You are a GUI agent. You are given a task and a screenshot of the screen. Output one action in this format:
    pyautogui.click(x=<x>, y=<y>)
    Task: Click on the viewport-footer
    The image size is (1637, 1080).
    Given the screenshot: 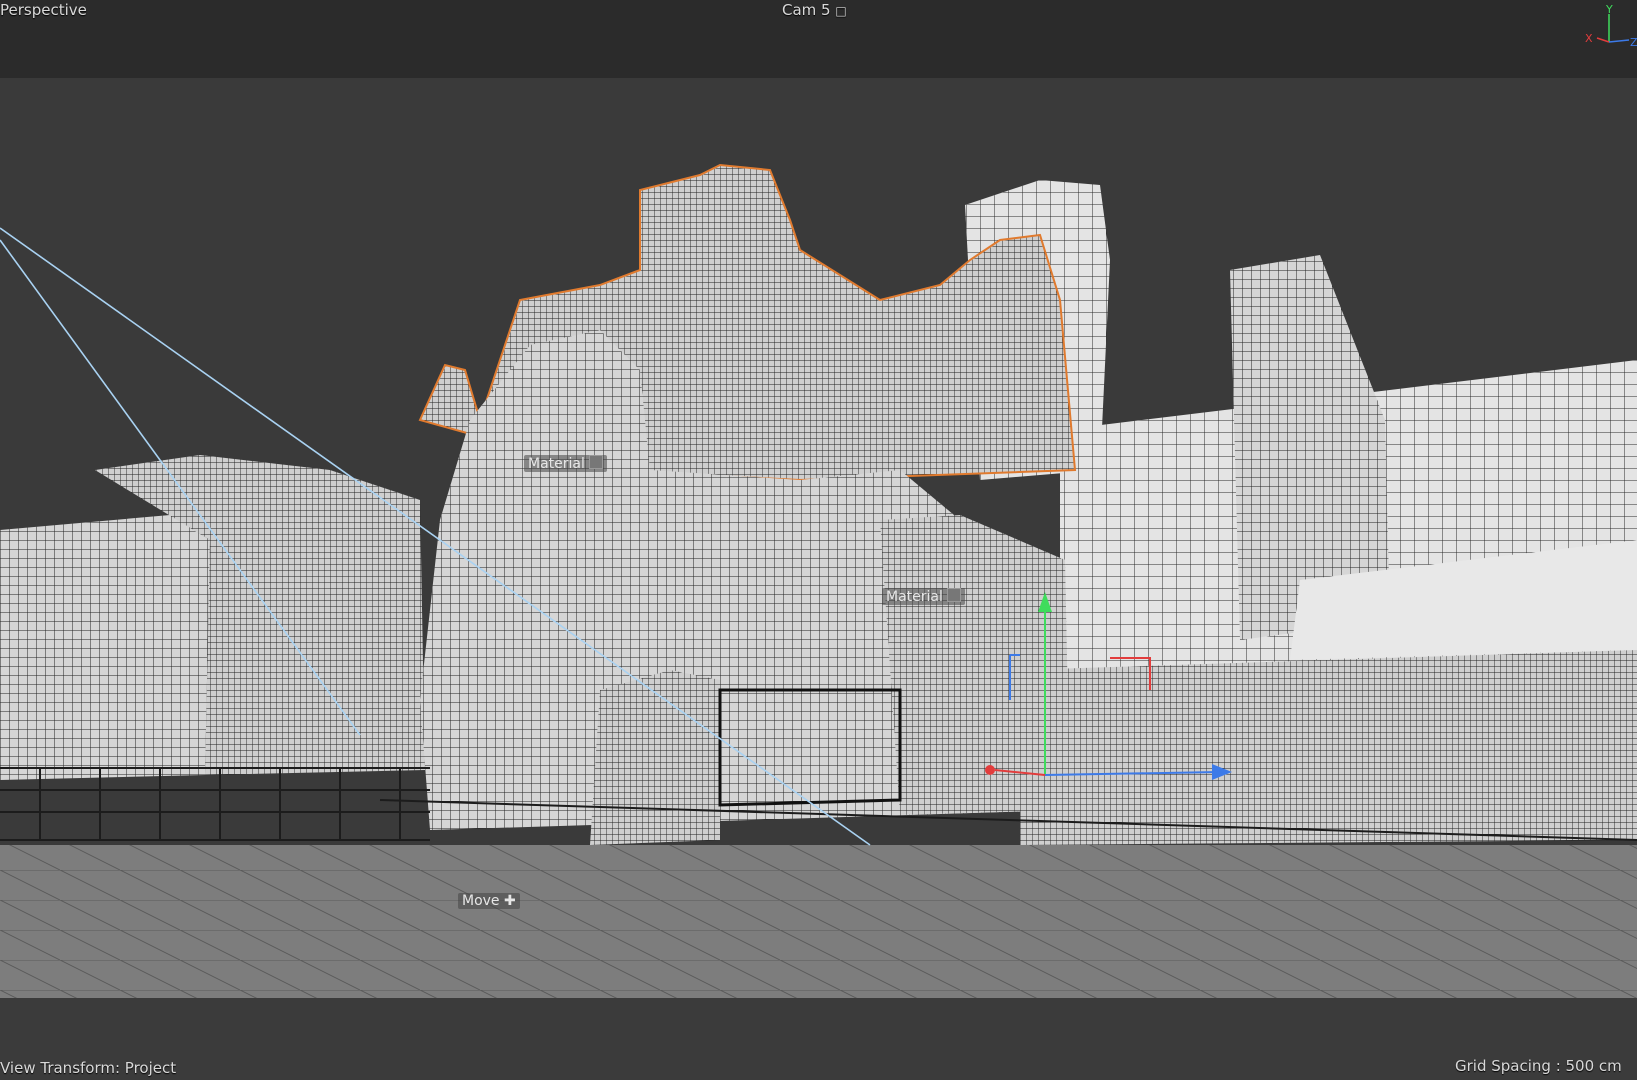 What is the action you would take?
    pyautogui.click(x=818, y=1039)
    